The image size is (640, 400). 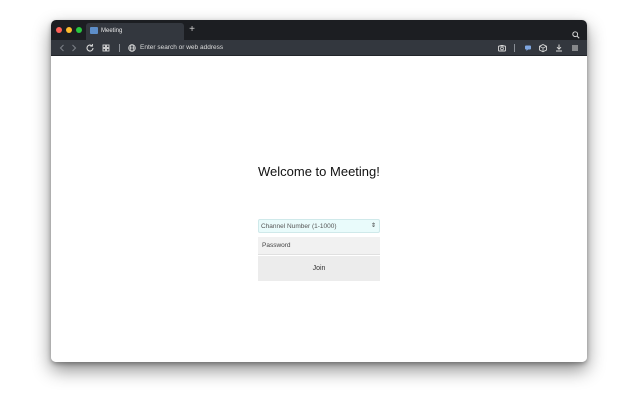 I want to click on globe-icon, so click(x=132, y=48).